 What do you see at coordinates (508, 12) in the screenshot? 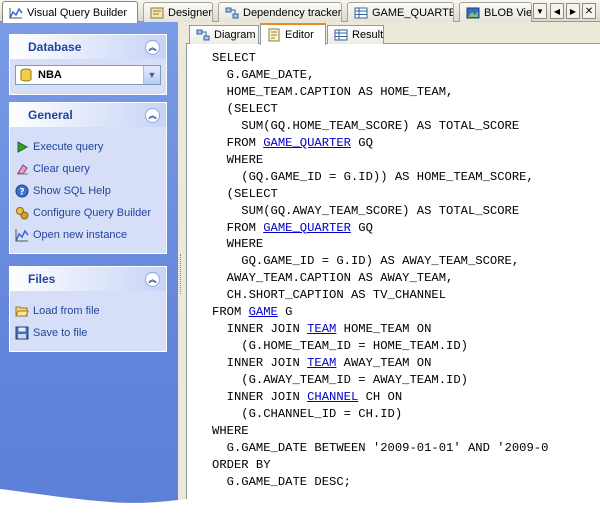
I see `tab-label: BLOB View` at bounding box center [508, 12].